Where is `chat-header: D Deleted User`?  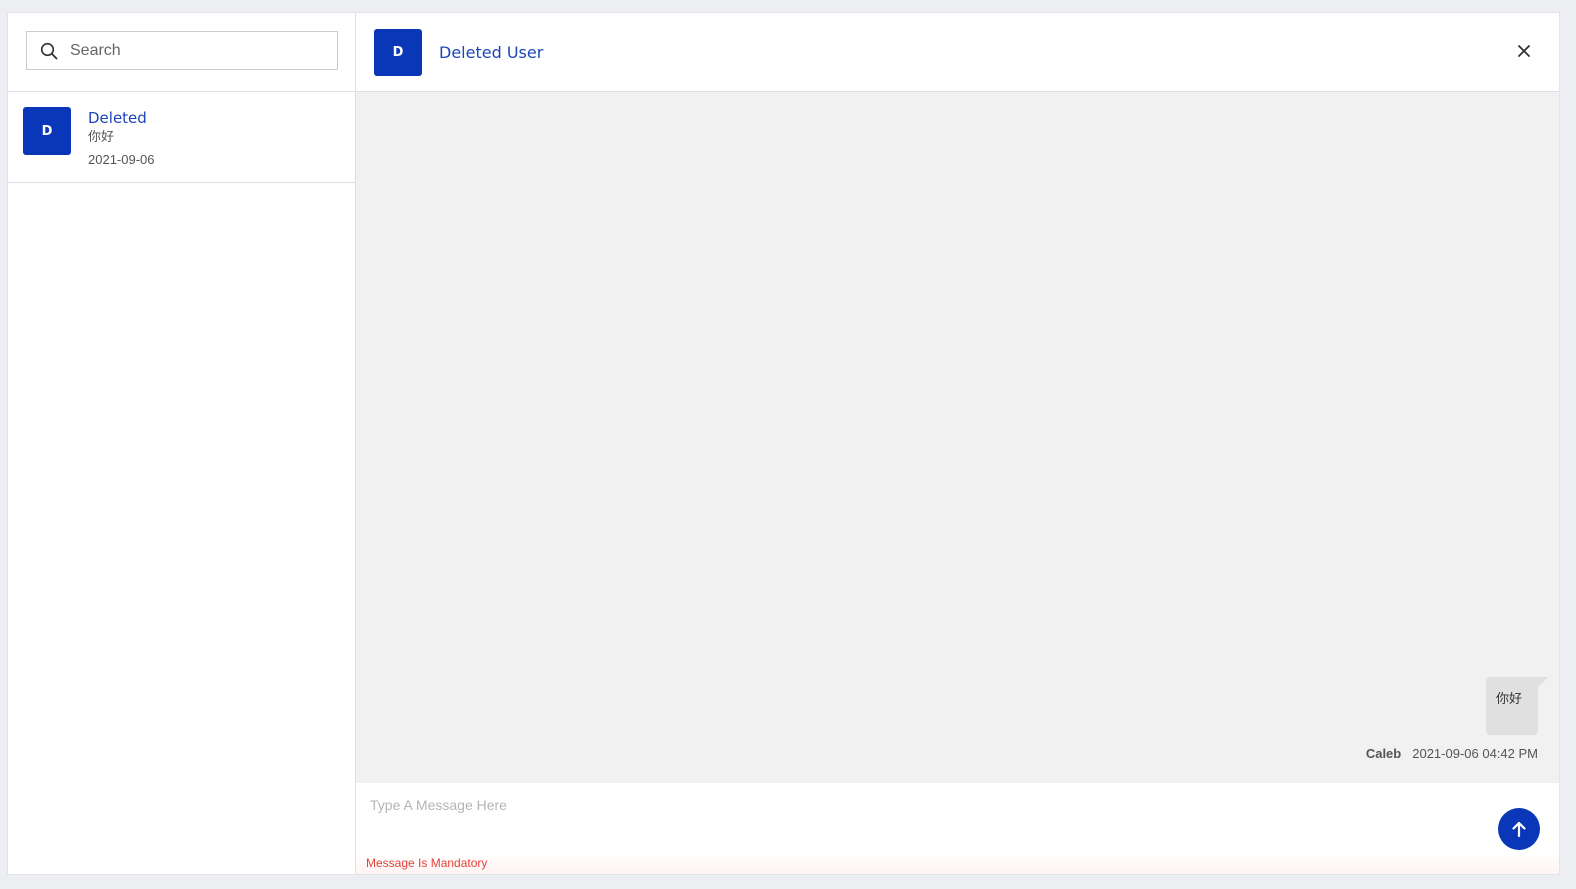
chat-header: D Deleted User is located at coordinates (957, 52).